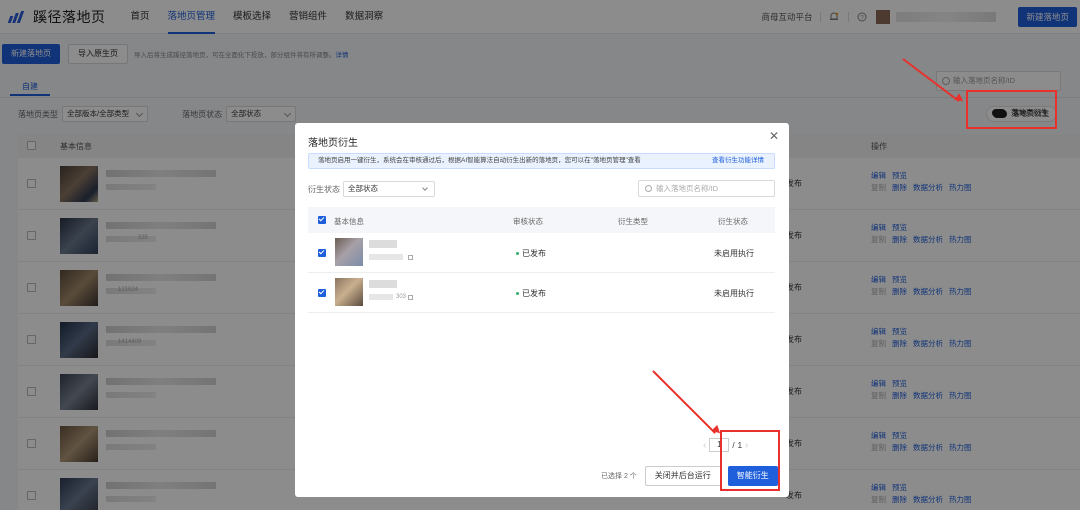 The width and height of the screenshot is (1080, 510). What do you see at coordinates (733, 221) in the screenshot?
I see `col-derive-status: 衍生状态` at bounding box center [733, 221].